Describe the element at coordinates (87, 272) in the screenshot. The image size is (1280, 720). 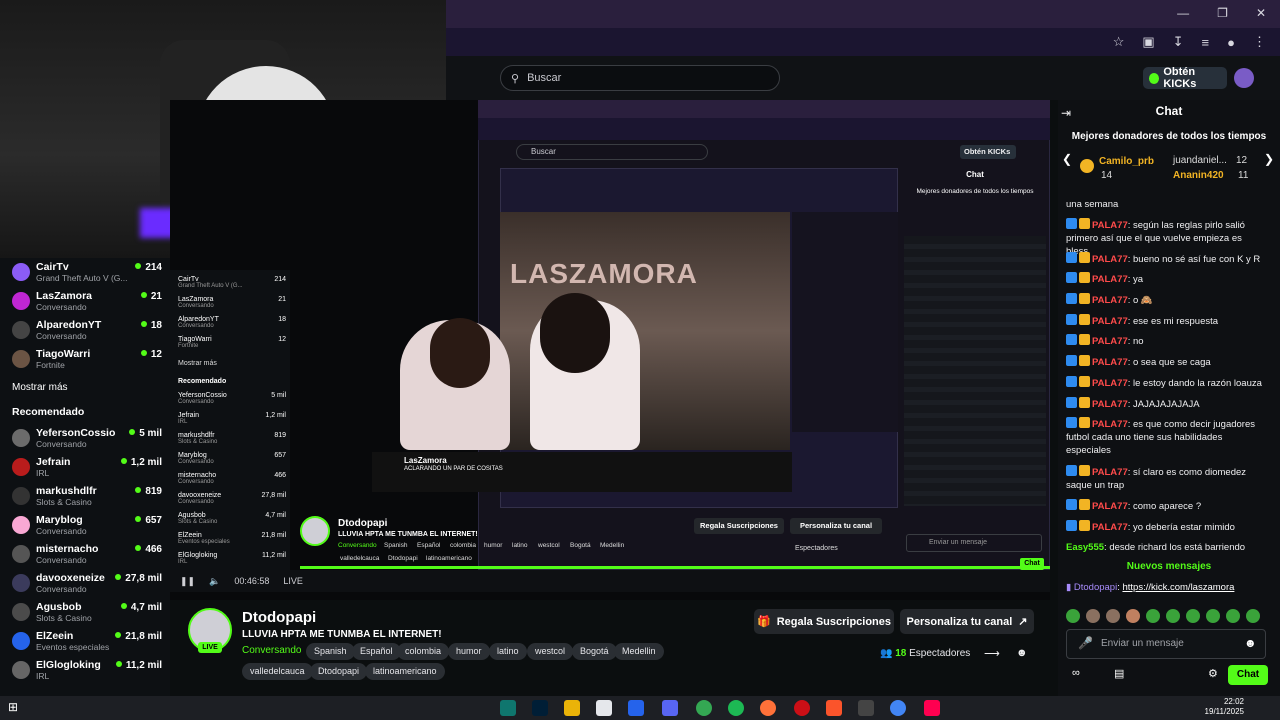
I see `sidebar-item-following: CairTv Grand Theft Auto V (G... 214` at that location.